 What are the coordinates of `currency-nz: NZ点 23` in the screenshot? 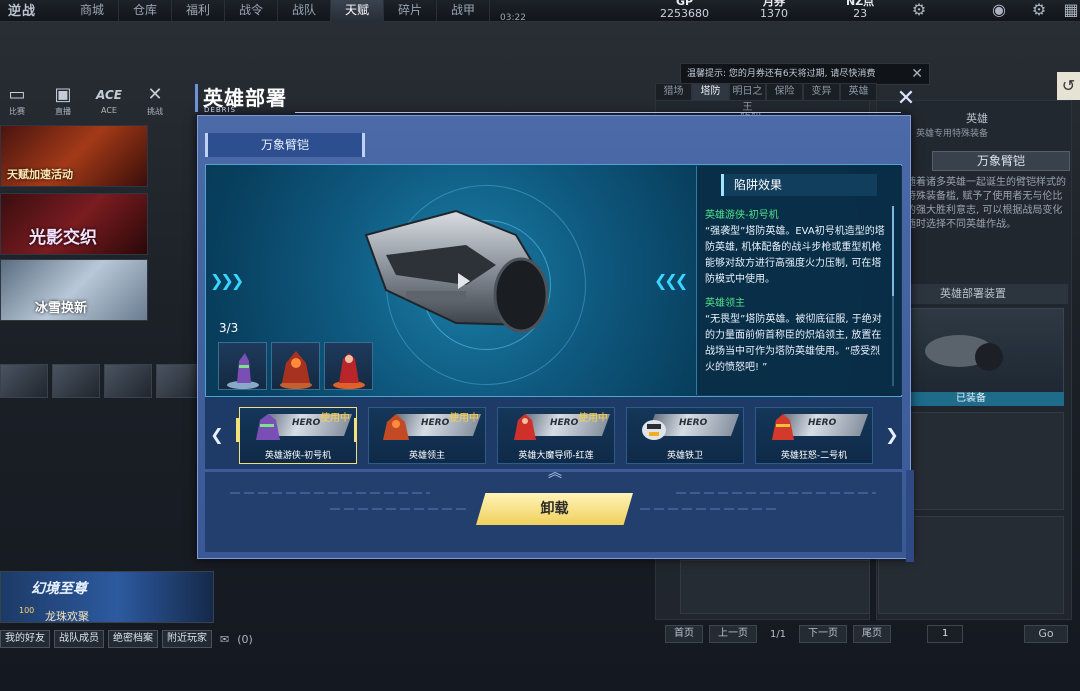 It's located at (860, 10).